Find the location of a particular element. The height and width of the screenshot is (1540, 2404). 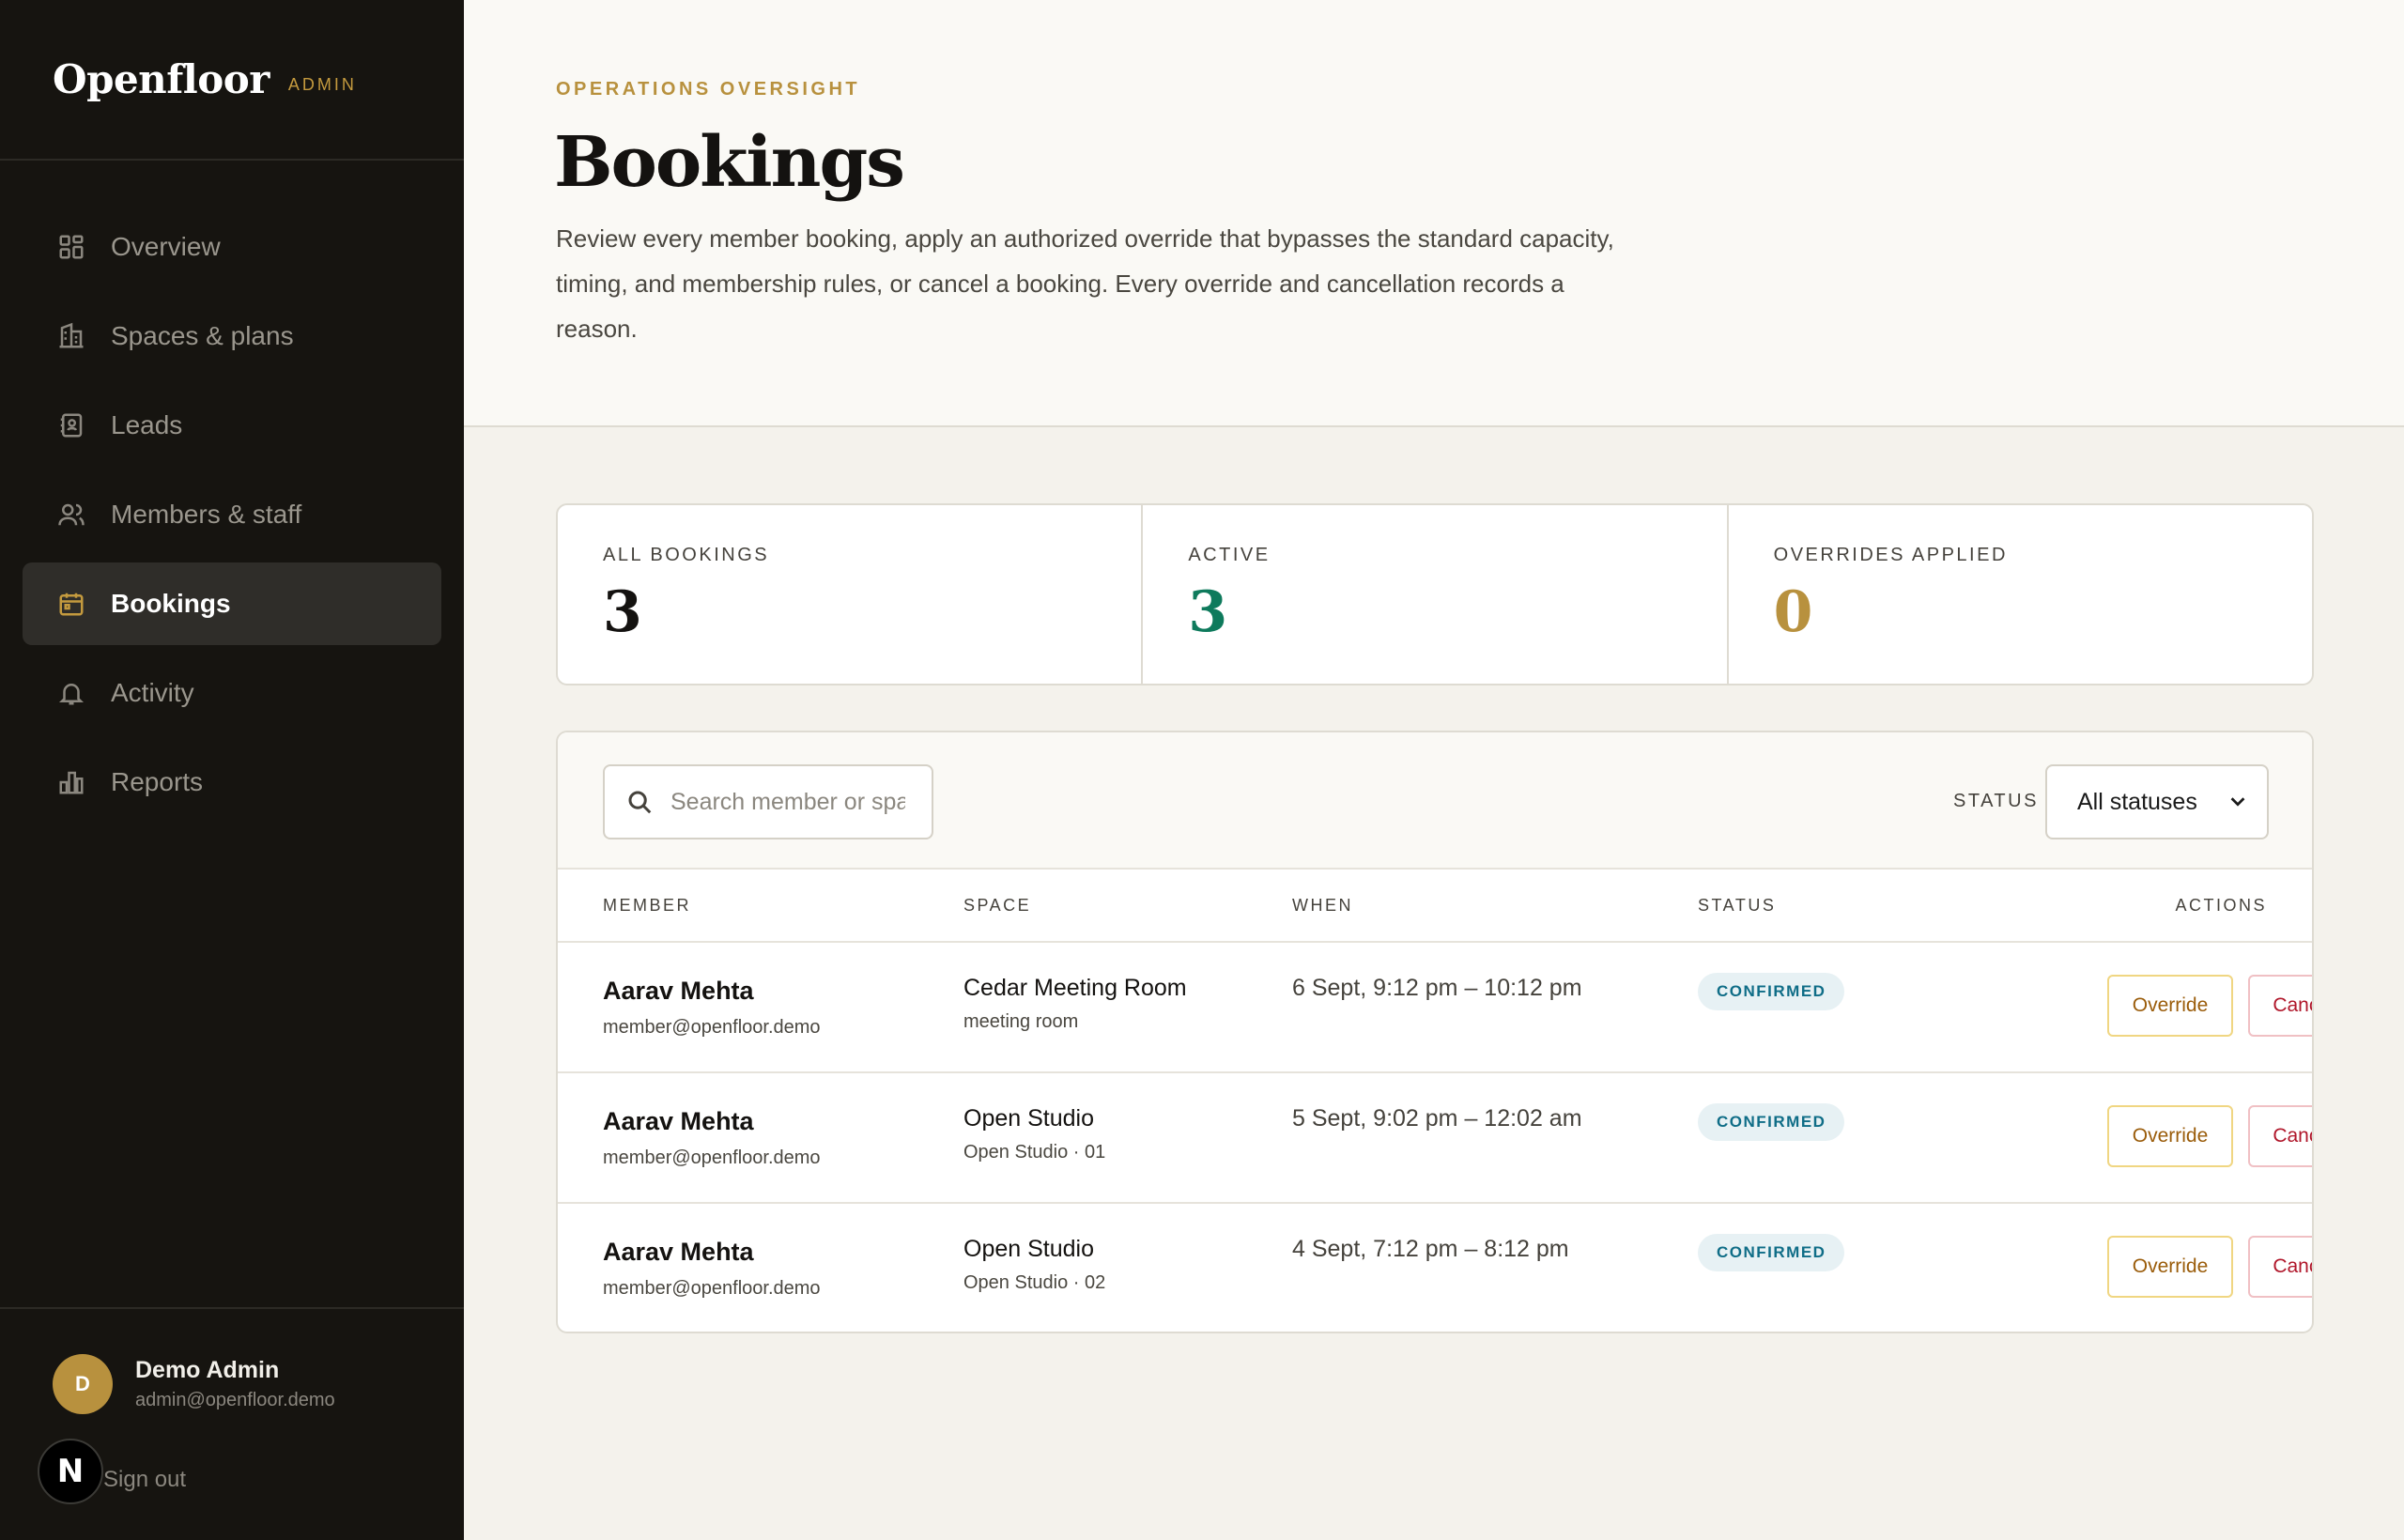

bell-icon is located at coordinates (71, 693).